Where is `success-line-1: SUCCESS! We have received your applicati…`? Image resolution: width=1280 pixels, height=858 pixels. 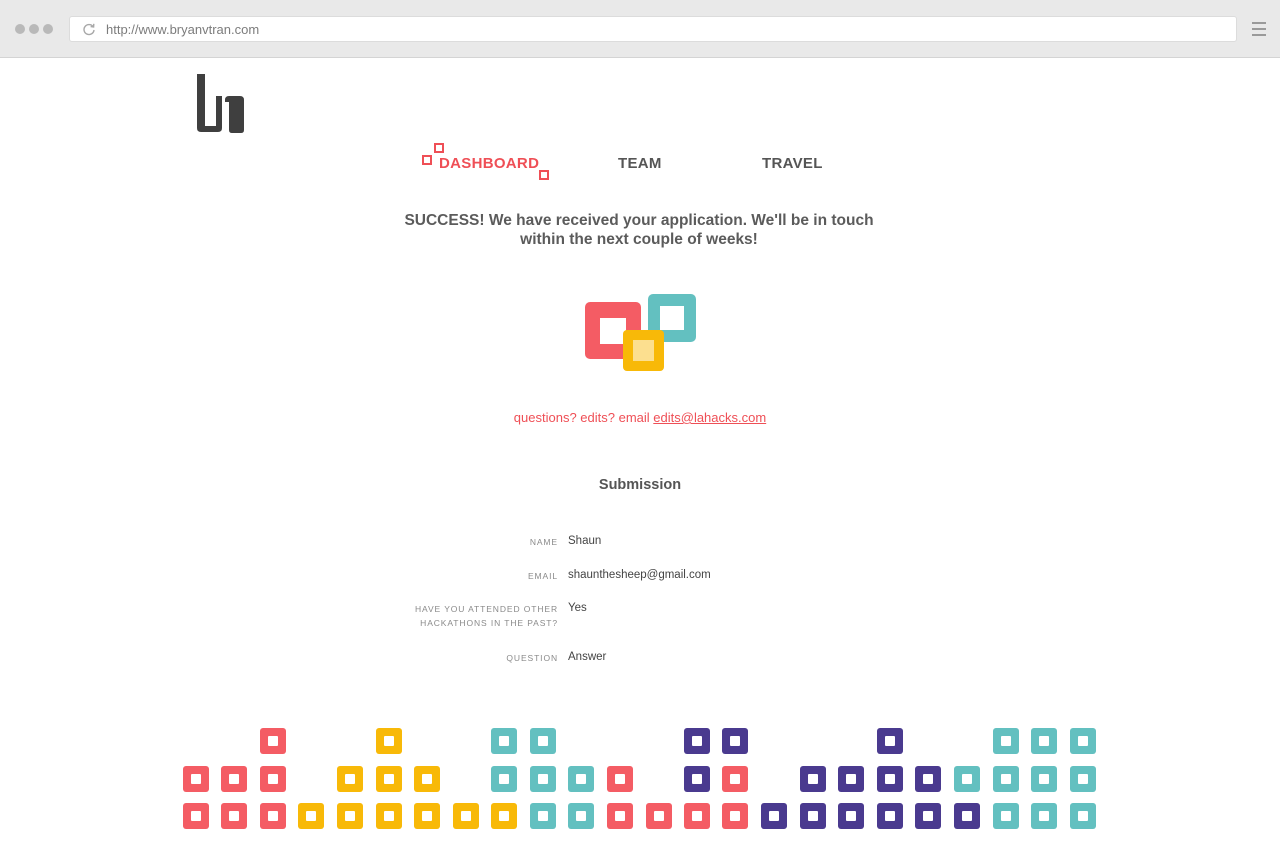
success-line-1: SUCCESS! We have received your applicati… is located at coordinates (639, 220).